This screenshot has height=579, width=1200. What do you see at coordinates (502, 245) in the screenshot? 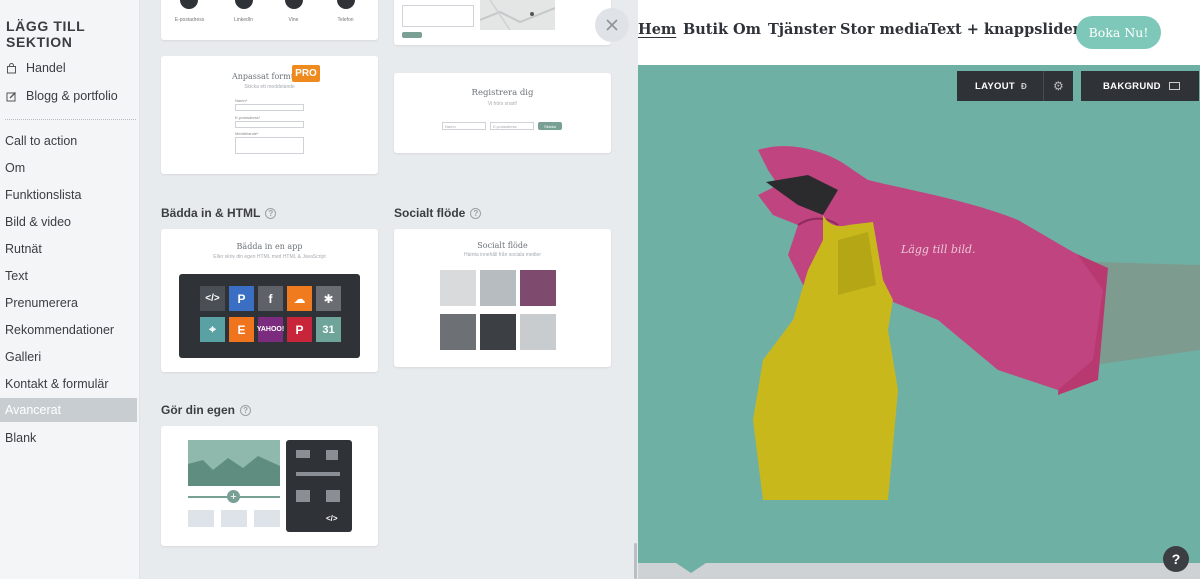
I see `card-title: Socialt flöde` at bounding box center [502, 245].